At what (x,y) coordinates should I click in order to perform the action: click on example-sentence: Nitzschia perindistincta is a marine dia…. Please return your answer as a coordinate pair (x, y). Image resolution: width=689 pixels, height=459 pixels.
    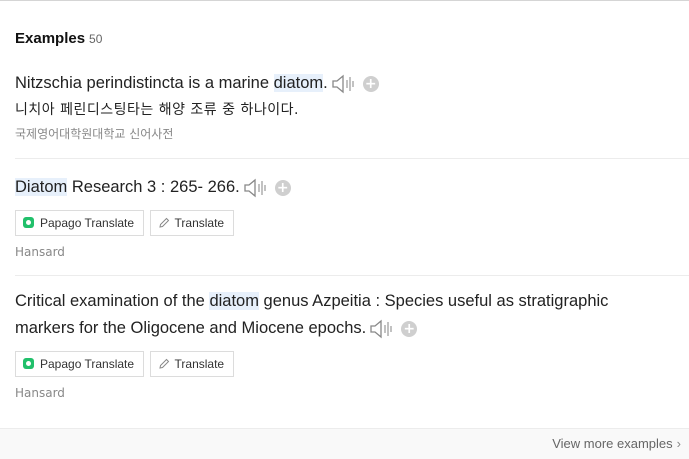
    Looking at the image, I should click on (352, 83).